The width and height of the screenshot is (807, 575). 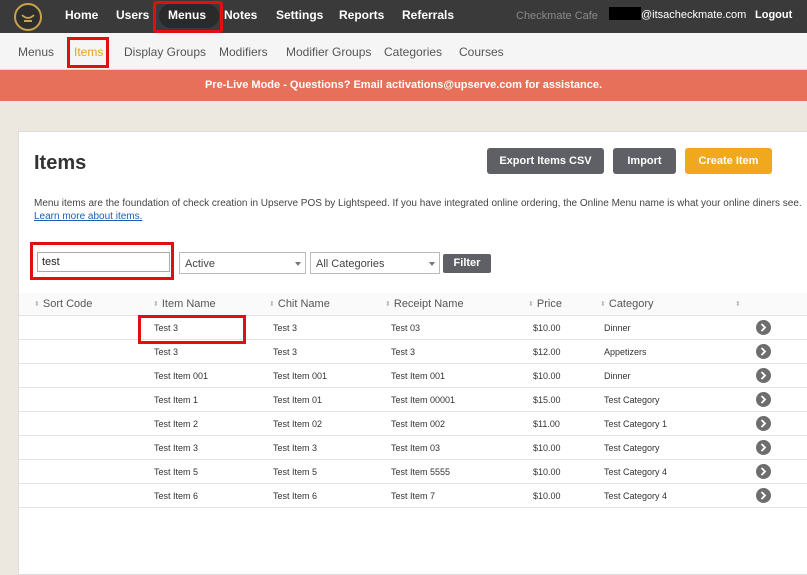 What do you see at coordinates (298, 424) in the screenshot?
I see `cell-chit-name: Test Item 02` at bounding box center [298, 424].